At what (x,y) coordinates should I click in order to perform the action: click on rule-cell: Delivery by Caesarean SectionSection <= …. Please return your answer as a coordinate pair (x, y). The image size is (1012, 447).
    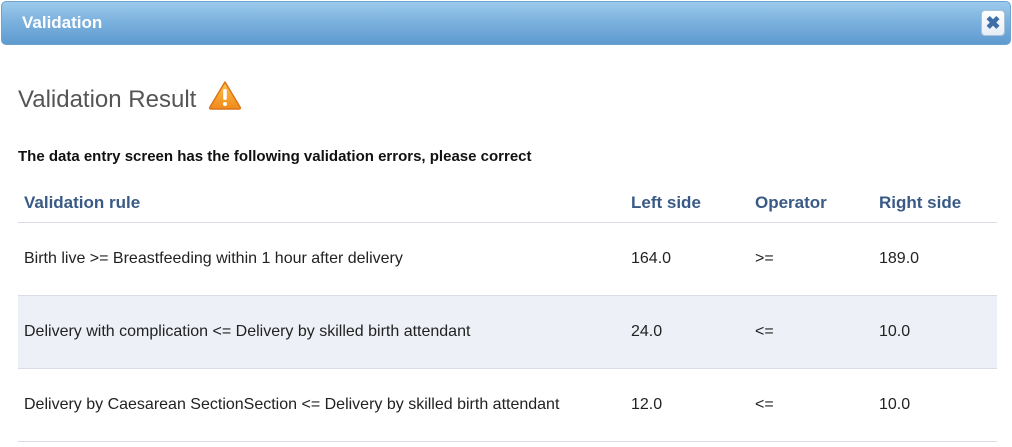
    Looking at the image, I should click on (321, 405).